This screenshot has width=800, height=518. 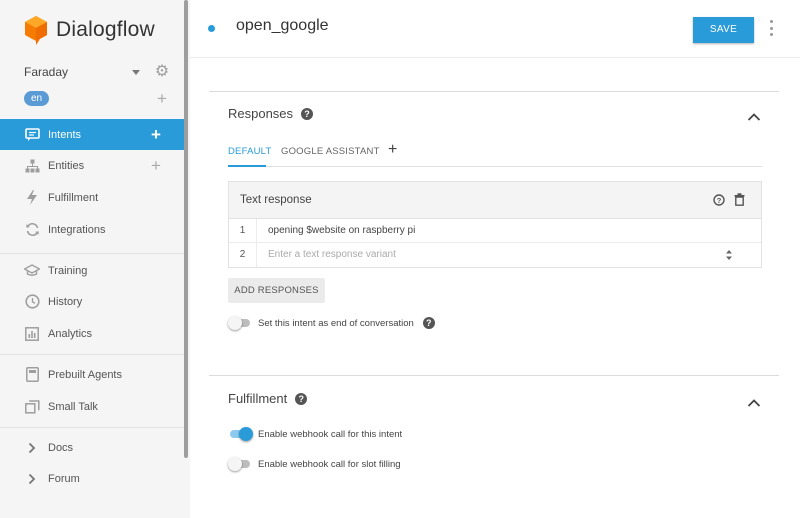 I want to click on text-response-input: Enter a text response variant, so click(x=332, y=255).